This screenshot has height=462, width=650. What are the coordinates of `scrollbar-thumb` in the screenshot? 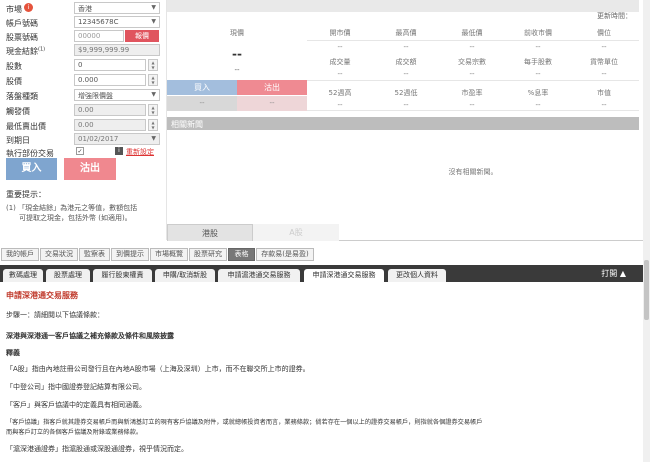 It's located at (646, 290).